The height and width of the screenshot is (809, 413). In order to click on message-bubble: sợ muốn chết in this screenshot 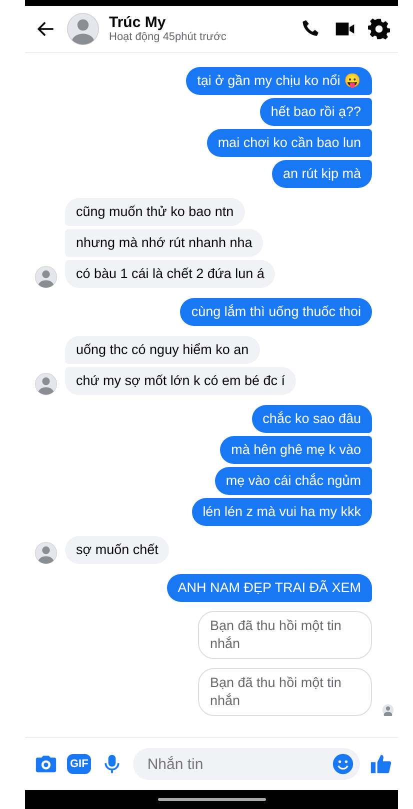, I will do `click(117, 550)`.